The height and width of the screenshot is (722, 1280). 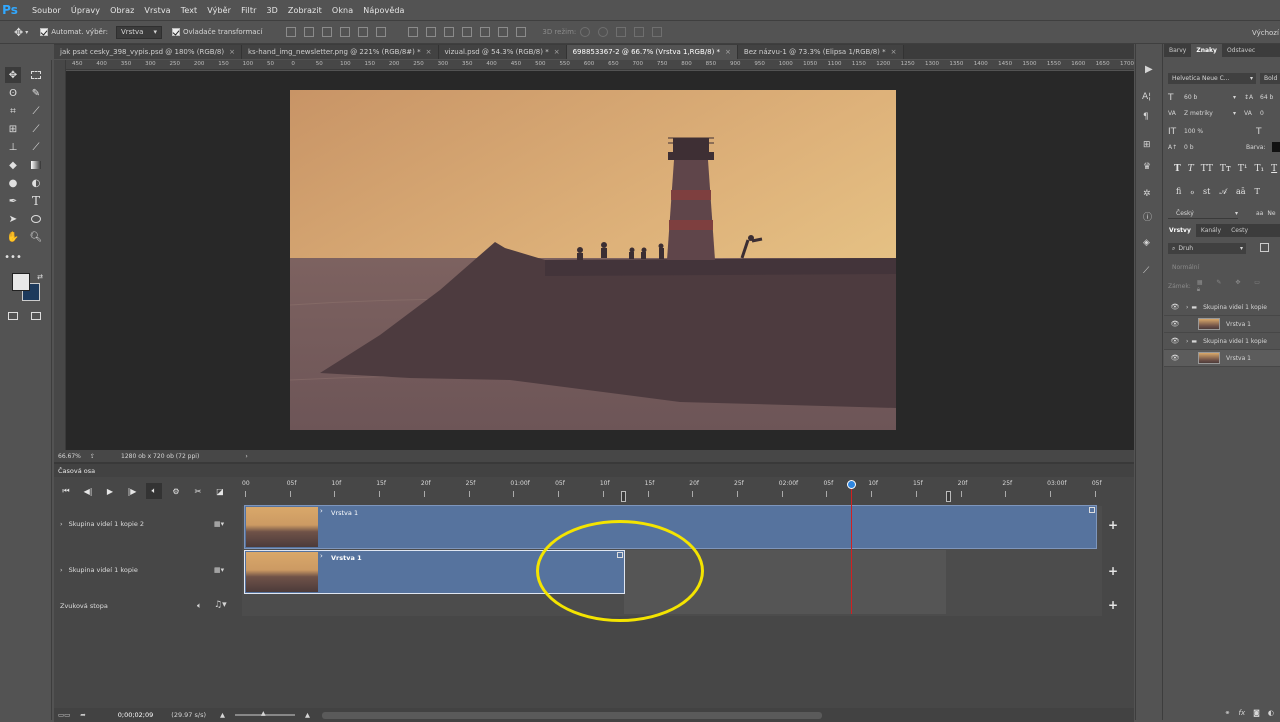 What do you see at coordinates (150, 570) in the screenshot?
I see `track-label-2: › Skupina videí 1 kopie` at bounding box center [150, 570].